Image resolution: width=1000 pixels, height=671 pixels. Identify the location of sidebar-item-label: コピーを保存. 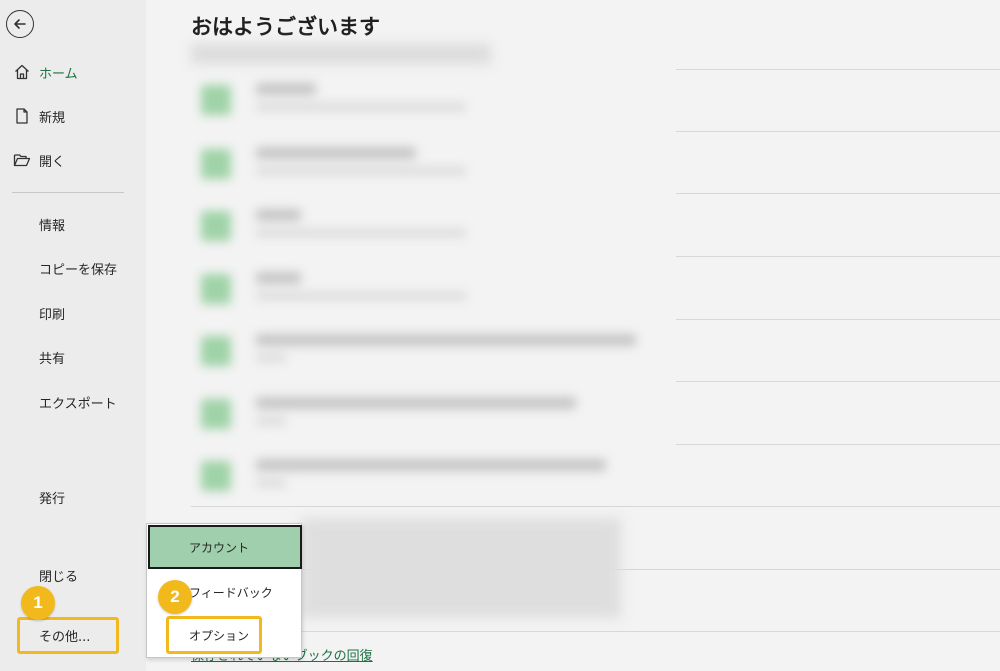
(78, 270).